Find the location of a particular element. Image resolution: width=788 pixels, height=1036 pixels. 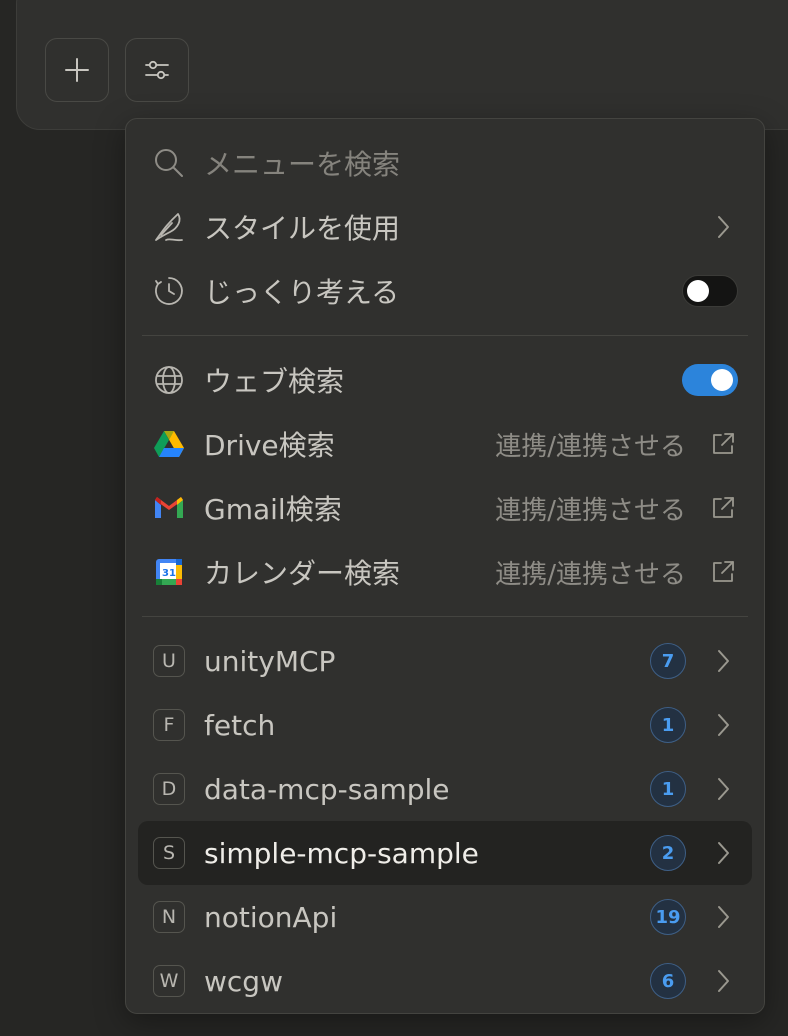

calendar-search-label: カレンダー検索 is located at coordinates (302, 573).